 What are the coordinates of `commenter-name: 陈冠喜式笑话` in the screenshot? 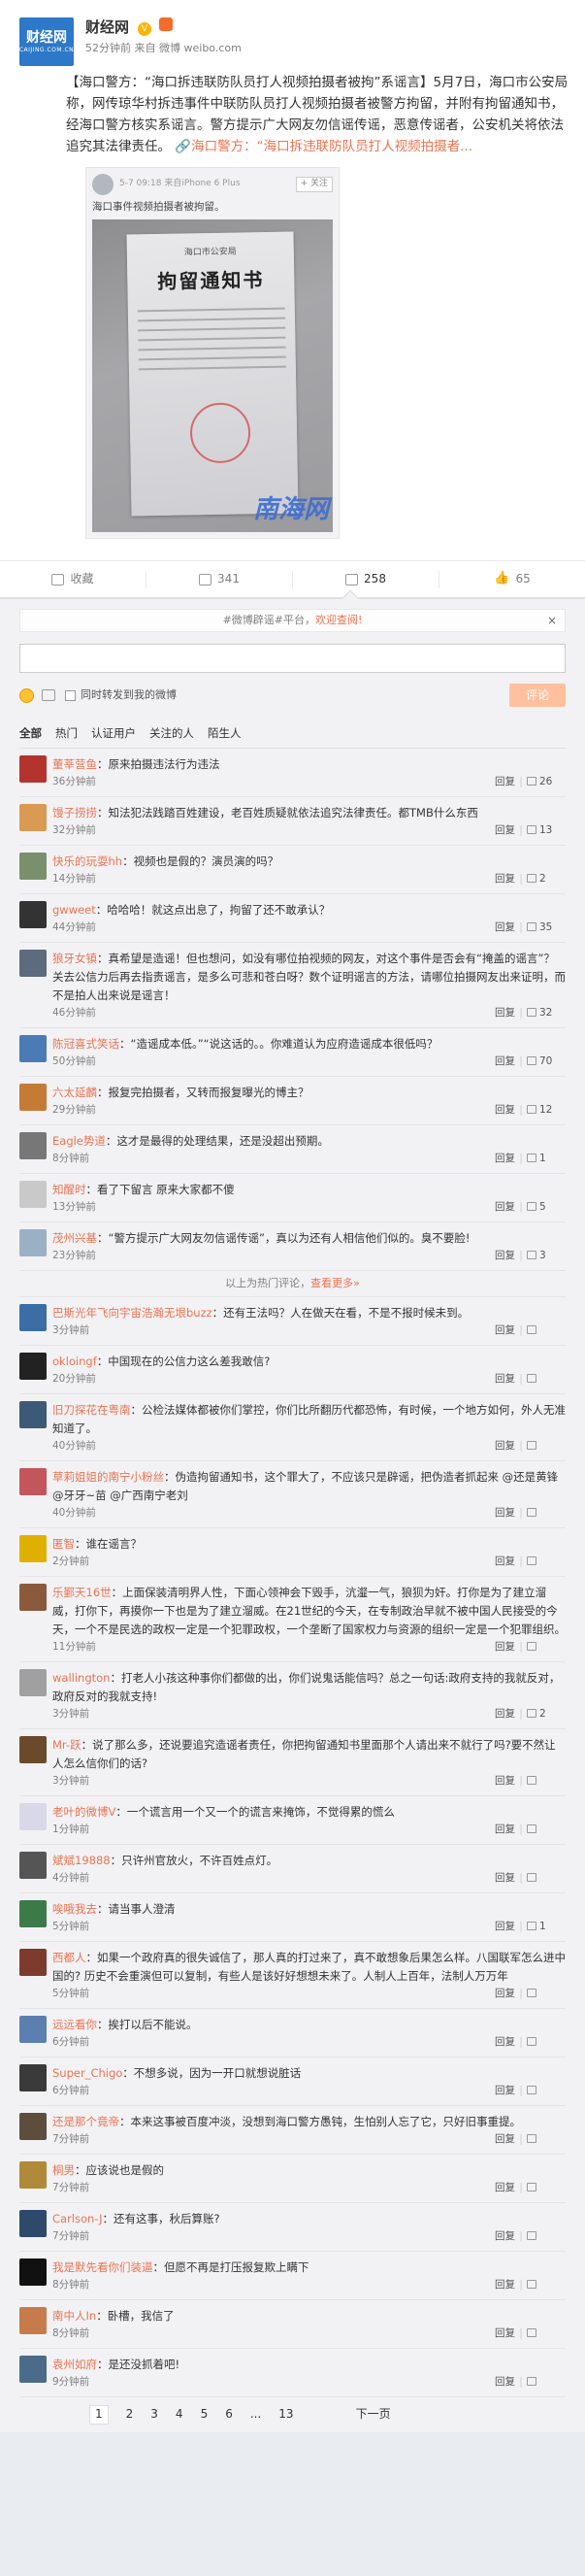 It's located at (85, 1044).